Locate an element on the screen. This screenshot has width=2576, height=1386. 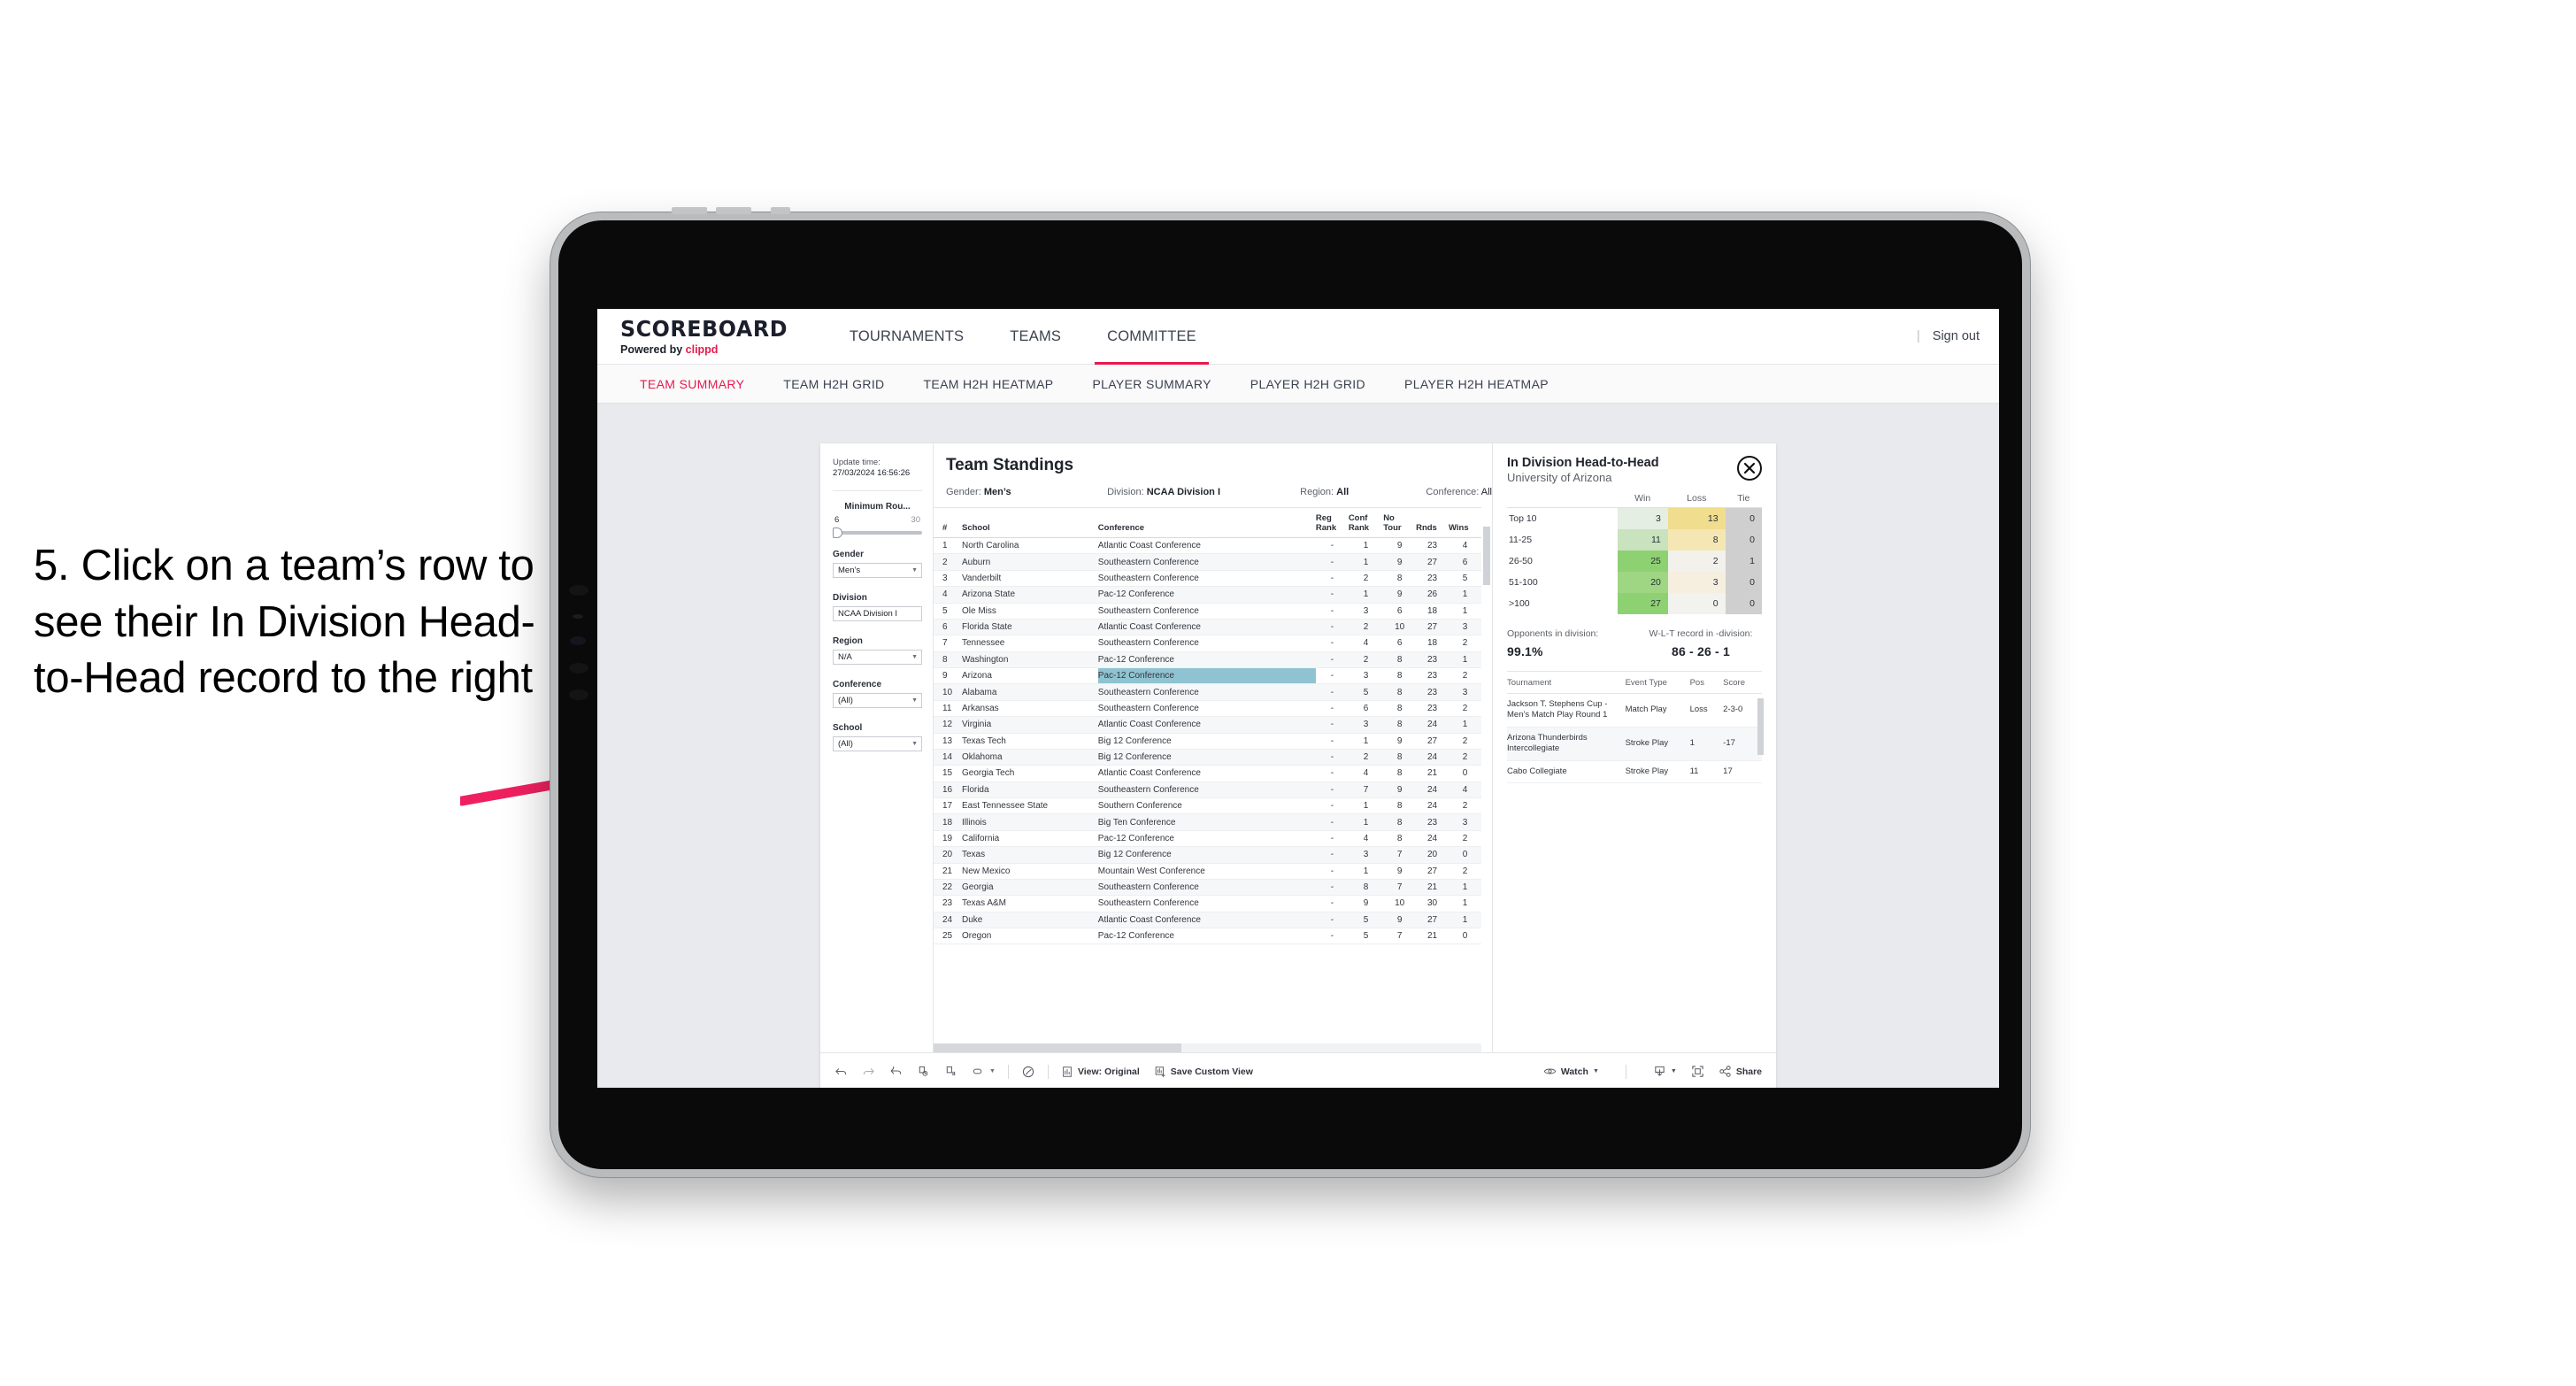
nav-teams: TEAMS is located at coordinates (1035, 337).